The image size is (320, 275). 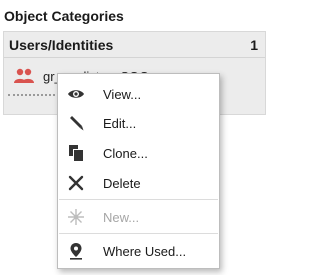 What do you see at coordinates (64, 16) in the screenshot?
I see `section-title: Object Categories` at bounding box center [64, 16].